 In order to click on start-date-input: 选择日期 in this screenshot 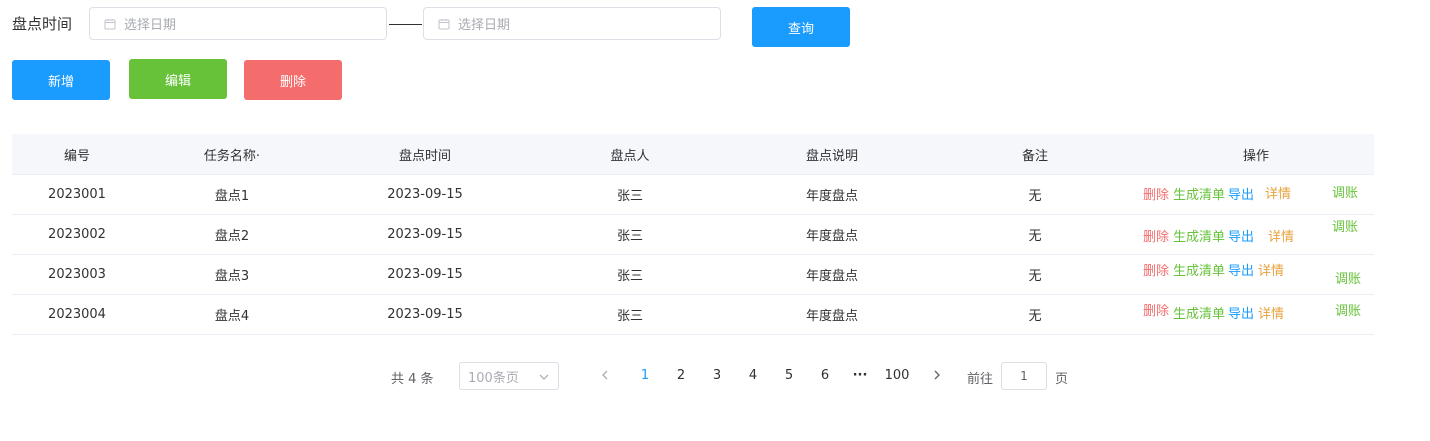, I will do `click(238, 23)`.